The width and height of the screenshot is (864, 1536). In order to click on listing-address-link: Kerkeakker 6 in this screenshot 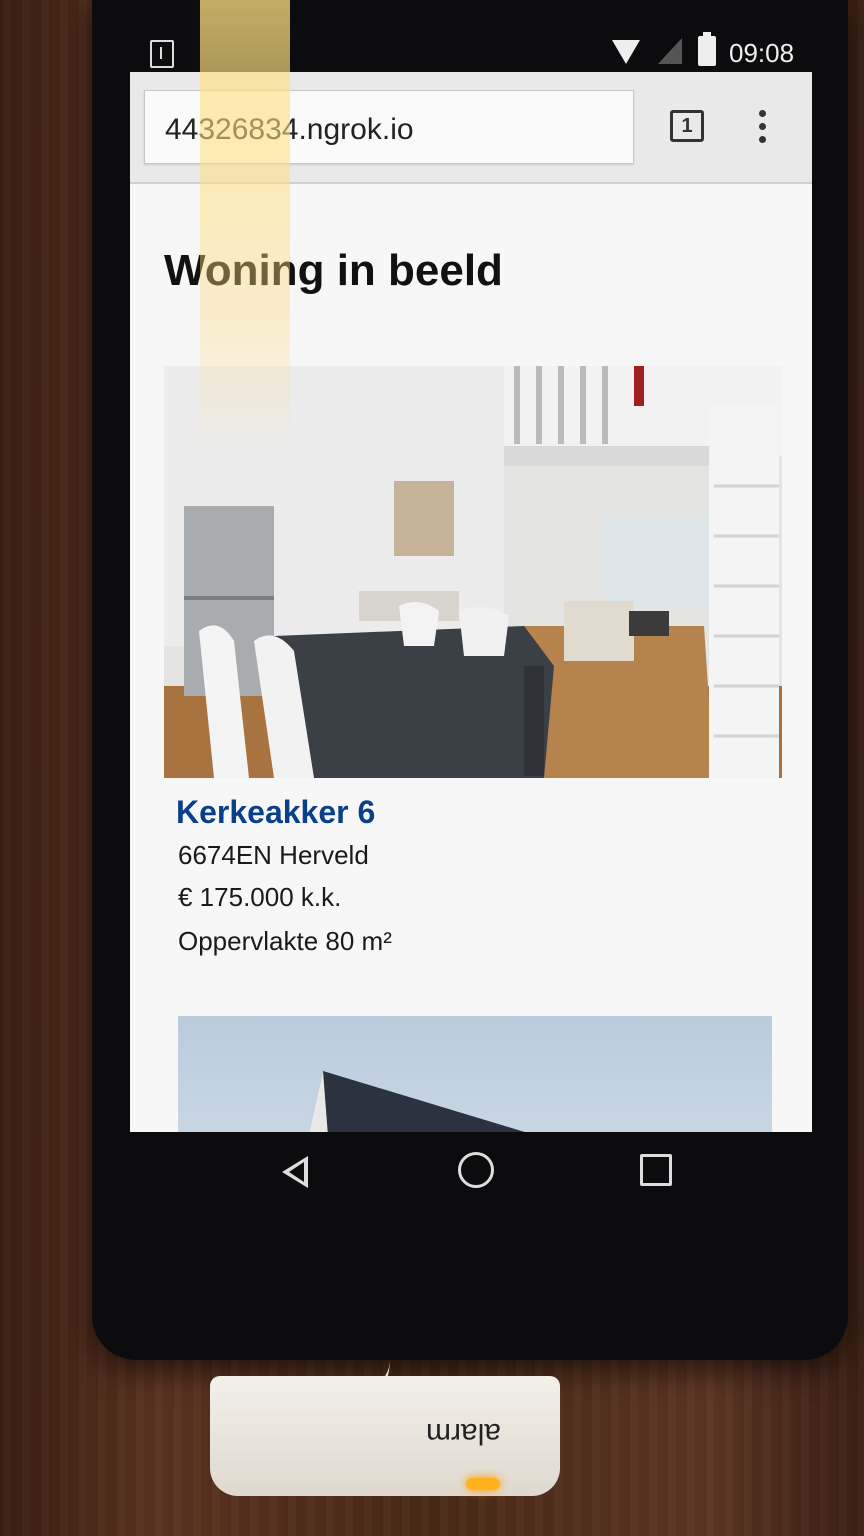, I will do `click(275, 812)`.